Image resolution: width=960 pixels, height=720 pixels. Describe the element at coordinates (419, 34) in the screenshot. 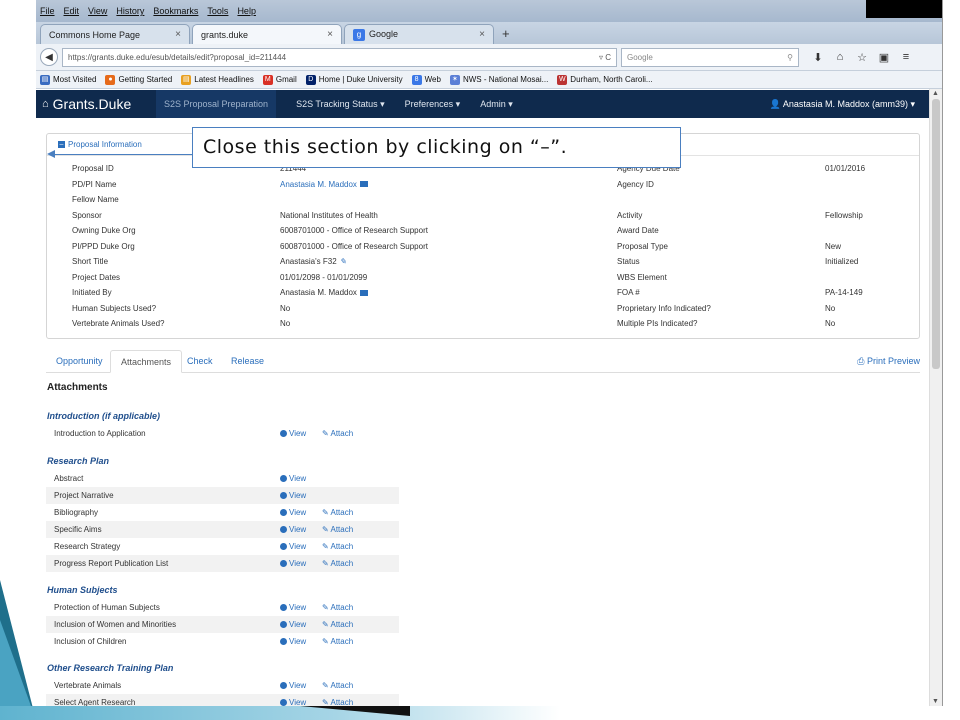

I see `tab-google: g Google ×` at that location.